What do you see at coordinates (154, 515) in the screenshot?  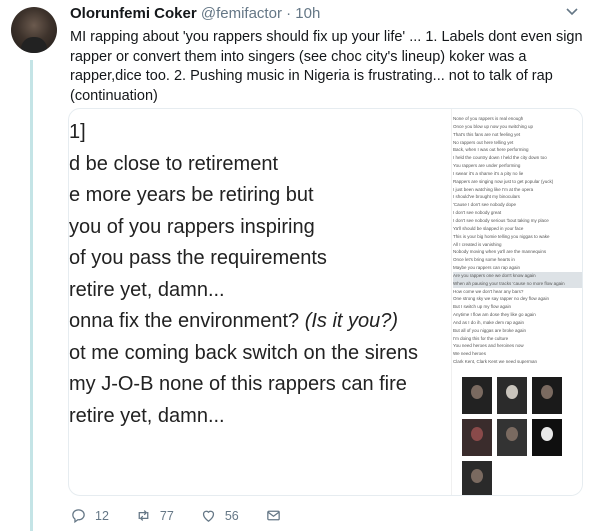 I see `retweet-button: 77` at bounding box center [154, 515].